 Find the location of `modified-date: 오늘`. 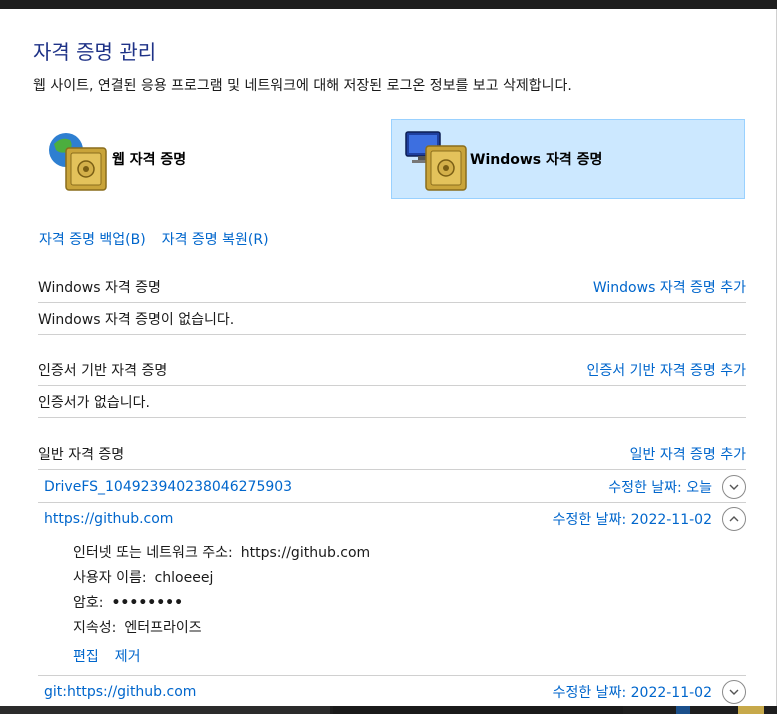

modified-date: 오늘 is located at coordinates (699, 487).